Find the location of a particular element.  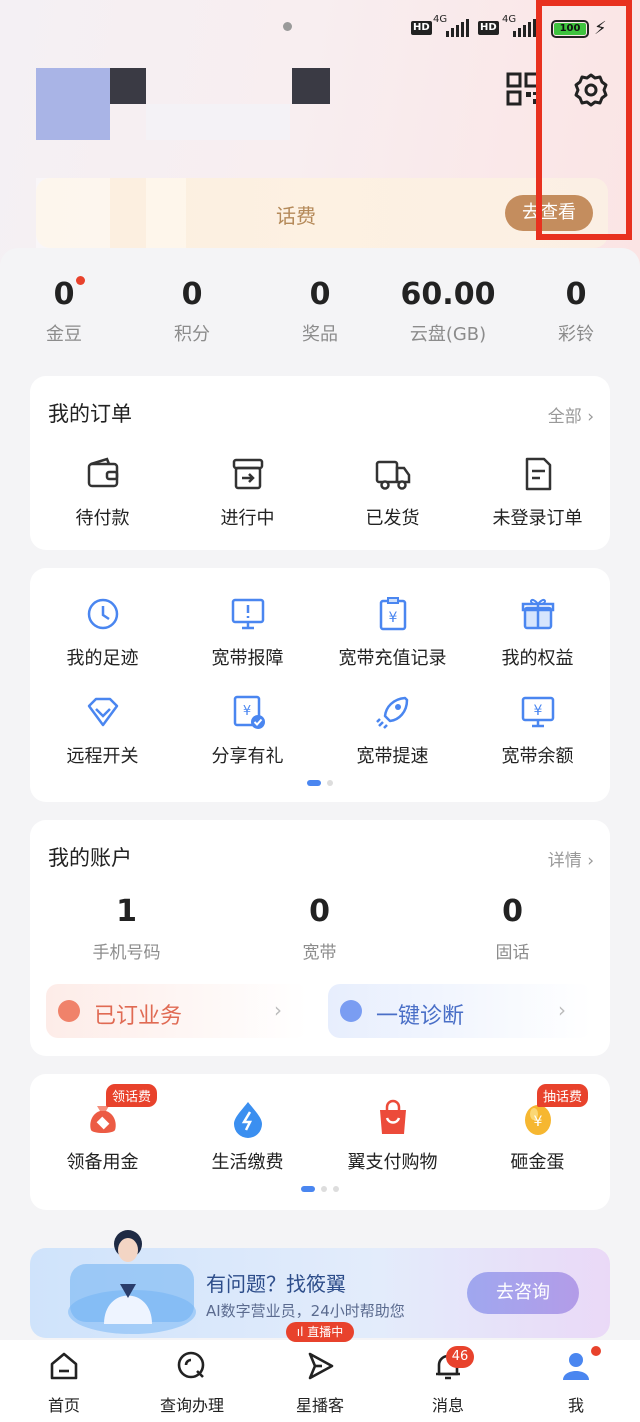

notification-dot-icon is located at coordinates (287, 26).